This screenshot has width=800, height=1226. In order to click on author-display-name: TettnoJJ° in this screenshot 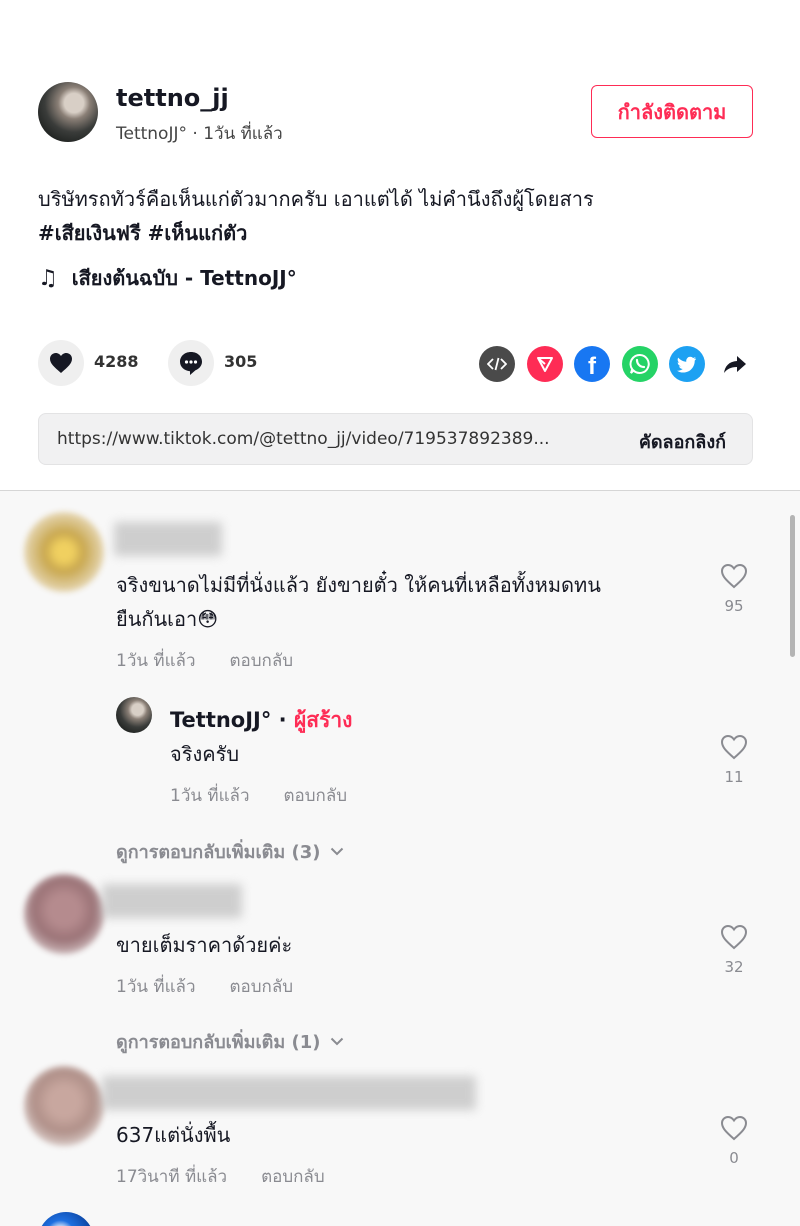, I will do `click(151, 134)`.